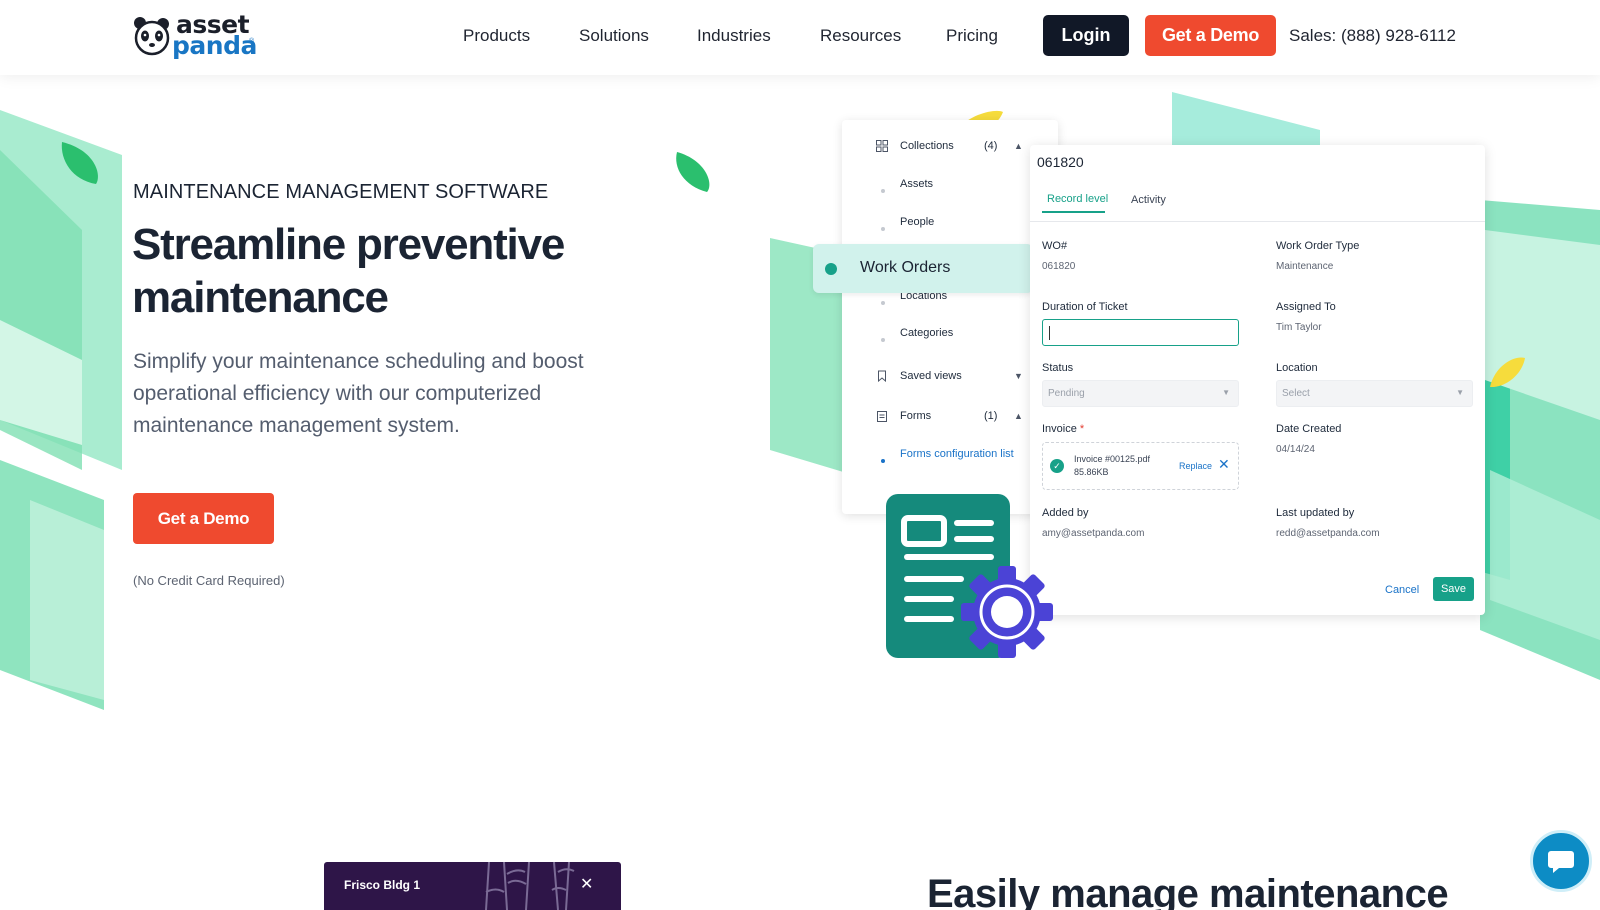  What do you see at coordinates (1085, 307) in the screenshot?
I see `field-label: Duration of Ticket` at bounding box center [1085, 307].